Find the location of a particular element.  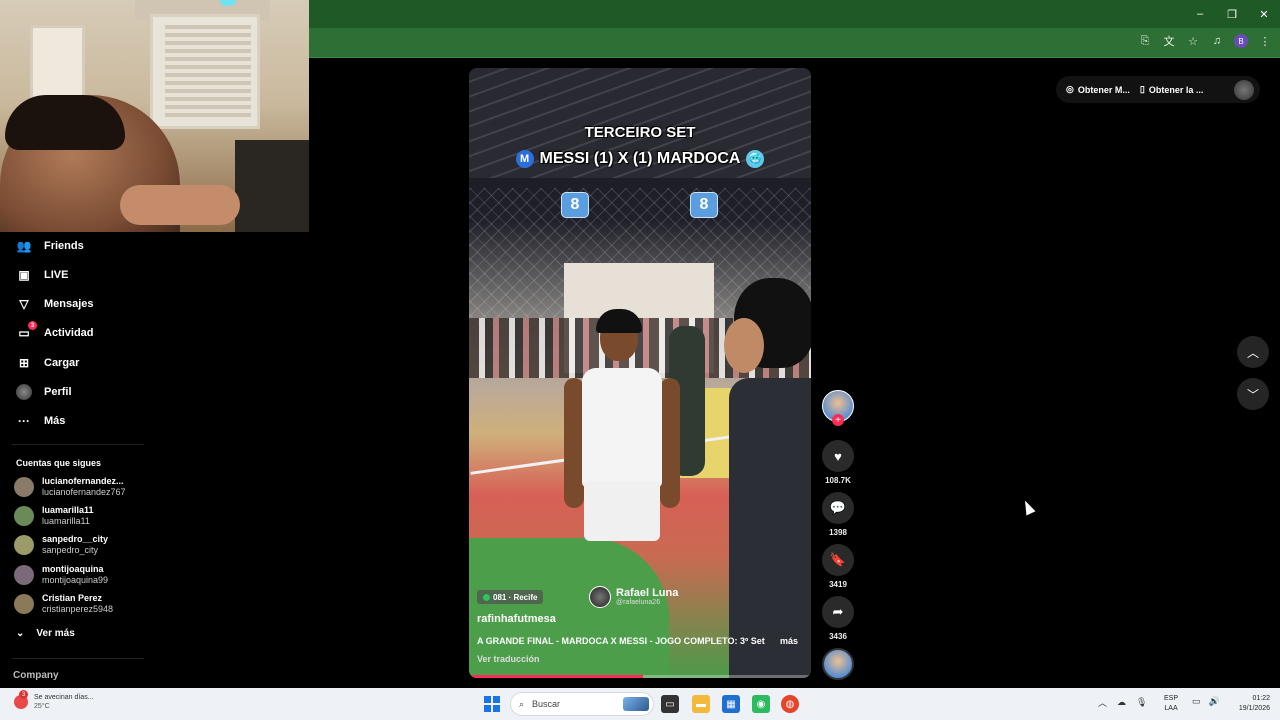

app-icon: ◎ is located at coordinates (1070, 89).